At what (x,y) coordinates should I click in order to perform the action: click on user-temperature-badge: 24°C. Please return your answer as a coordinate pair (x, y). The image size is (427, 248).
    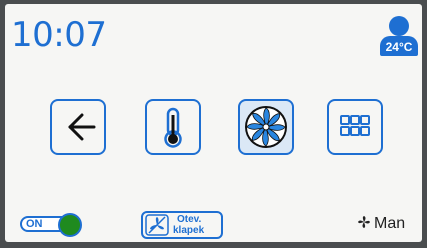
    Looking at the image, I should click on (399, 38).